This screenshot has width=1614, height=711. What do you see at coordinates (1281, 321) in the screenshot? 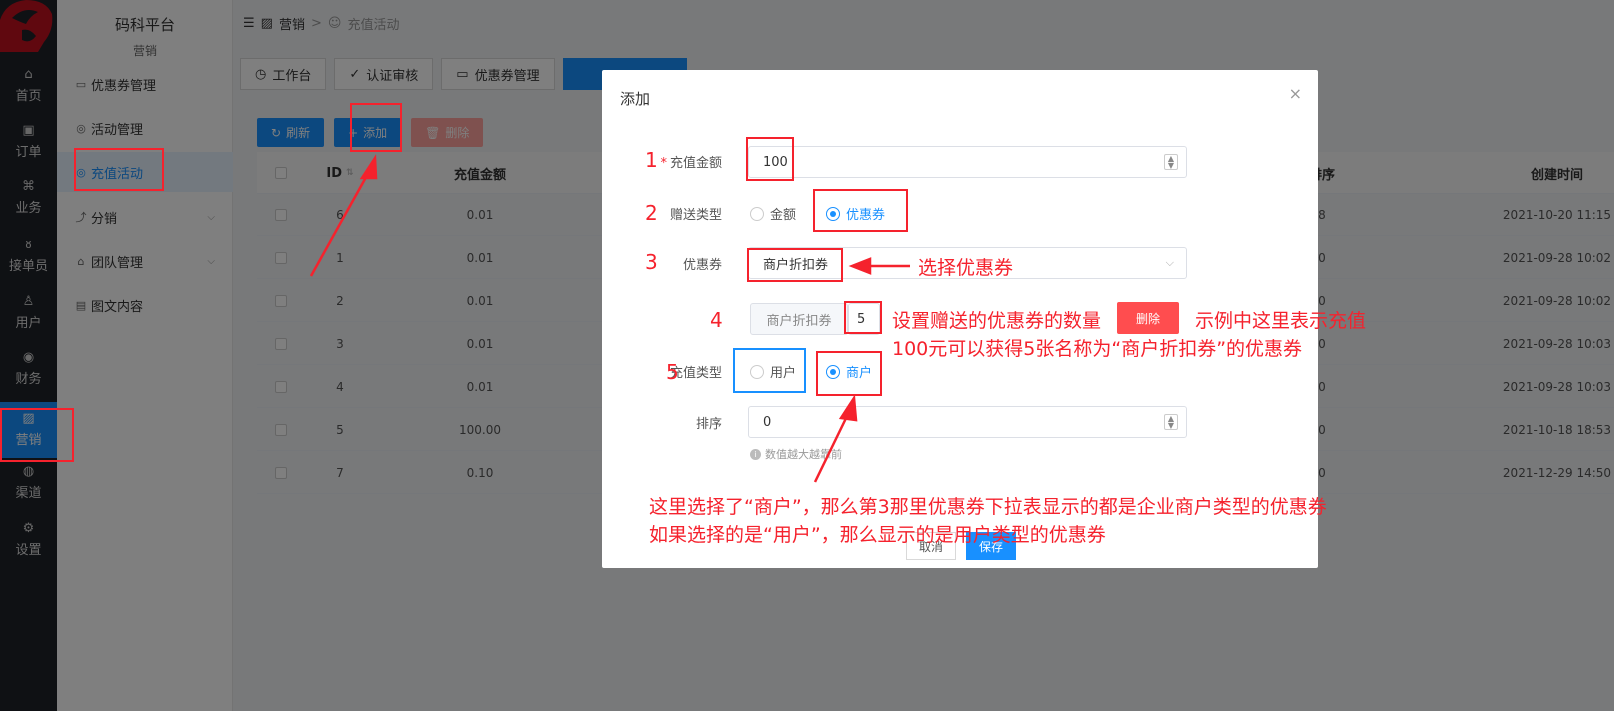
I see `note-qty-b: 示例中这里表示充值` at bounding box center [1281, 321].